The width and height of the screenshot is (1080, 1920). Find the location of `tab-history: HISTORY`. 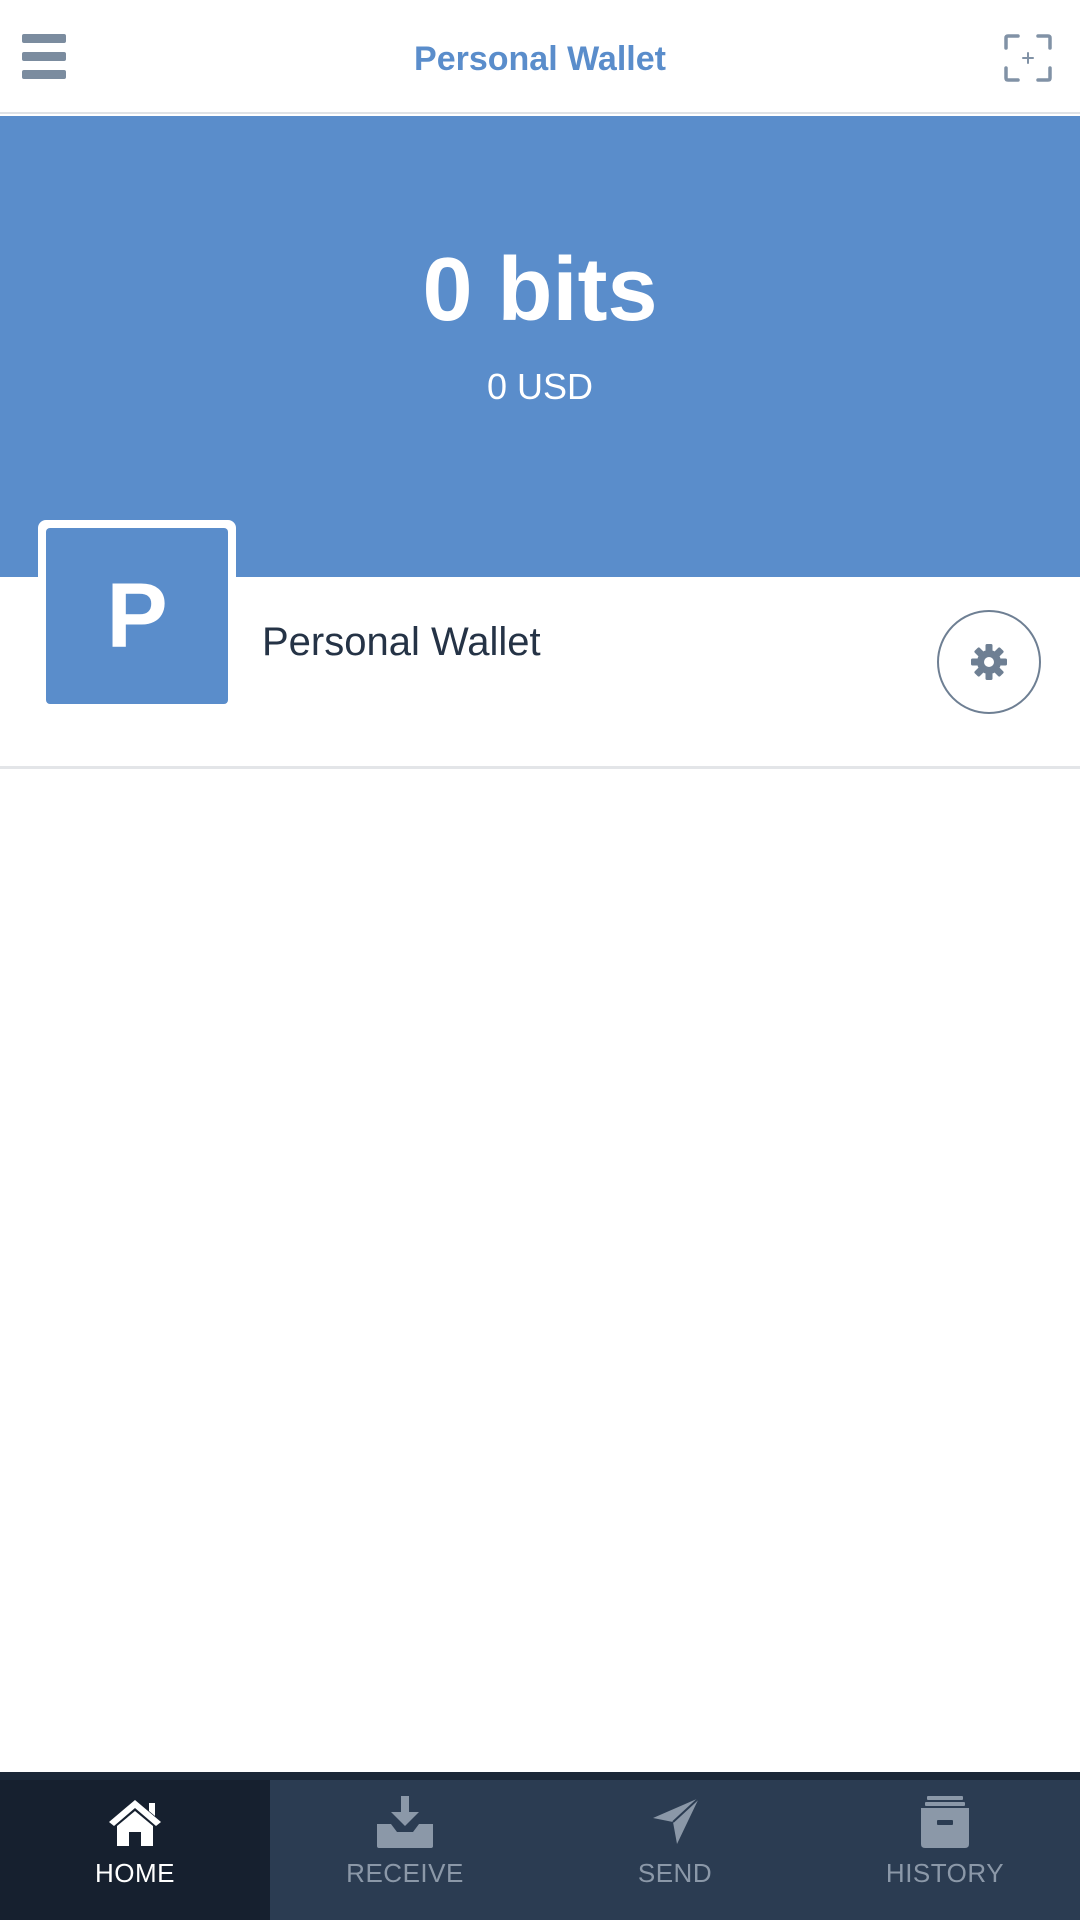

tab-history: HISTORY is located at coordinates (945, 1850).